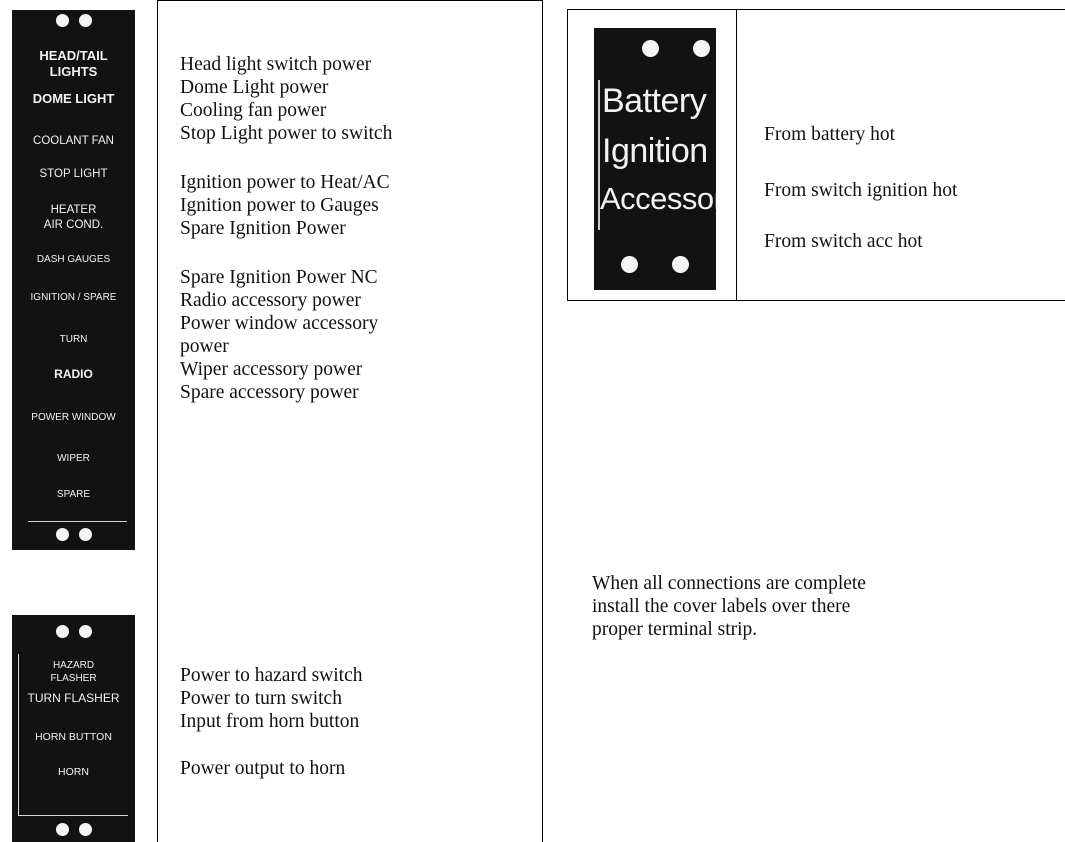 The image size is (1065, 842). I want to click on description-line: Ignition power to Heat/AC, so click(285, 182).